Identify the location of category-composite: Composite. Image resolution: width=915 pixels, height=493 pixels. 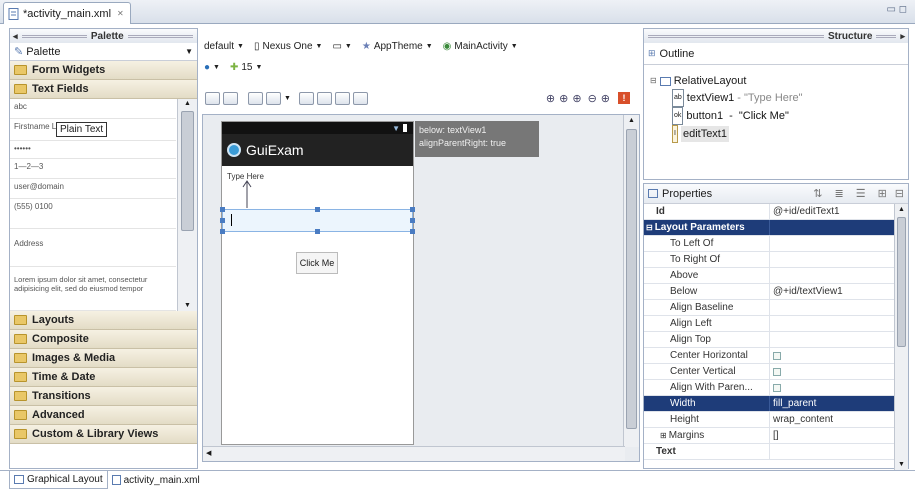
(103, 339).